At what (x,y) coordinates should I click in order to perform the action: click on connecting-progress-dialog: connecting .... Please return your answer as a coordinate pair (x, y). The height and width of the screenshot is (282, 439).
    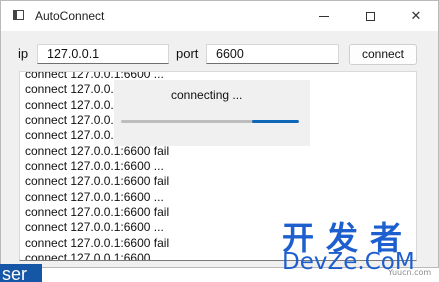
    Looking at the image, I should click on (212, 113).